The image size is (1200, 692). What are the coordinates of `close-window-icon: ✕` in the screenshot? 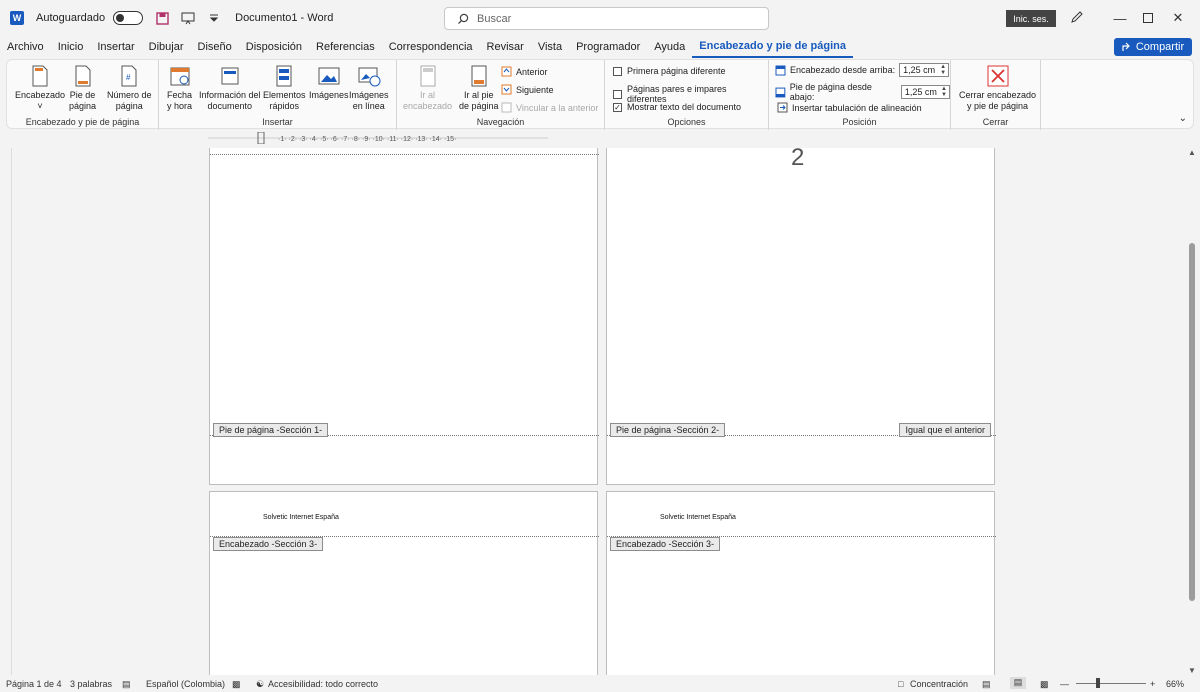 It's located at (1178, 18).